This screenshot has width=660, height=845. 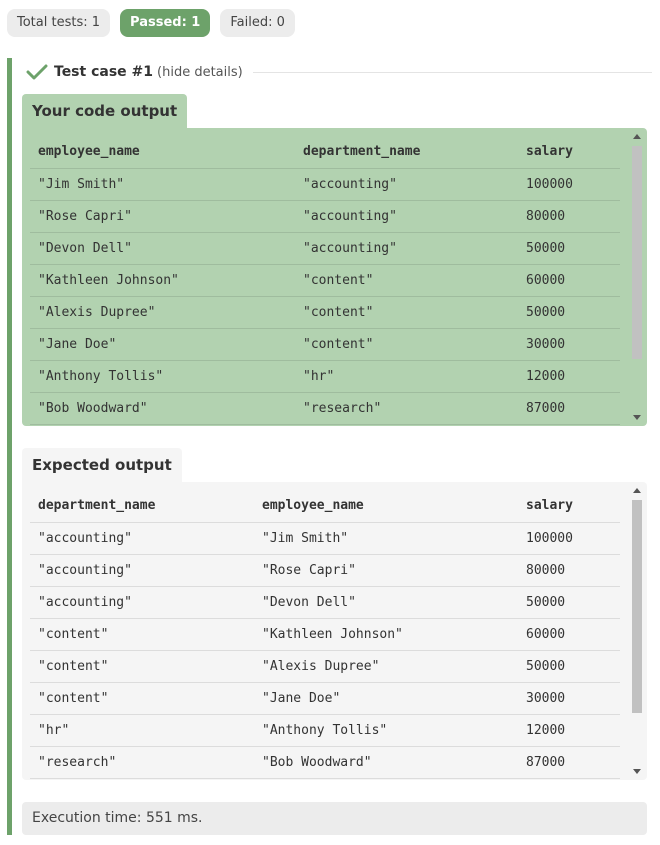 I want to click on table-header-row: employee_name department_name salary, so click(x=325, y=152).